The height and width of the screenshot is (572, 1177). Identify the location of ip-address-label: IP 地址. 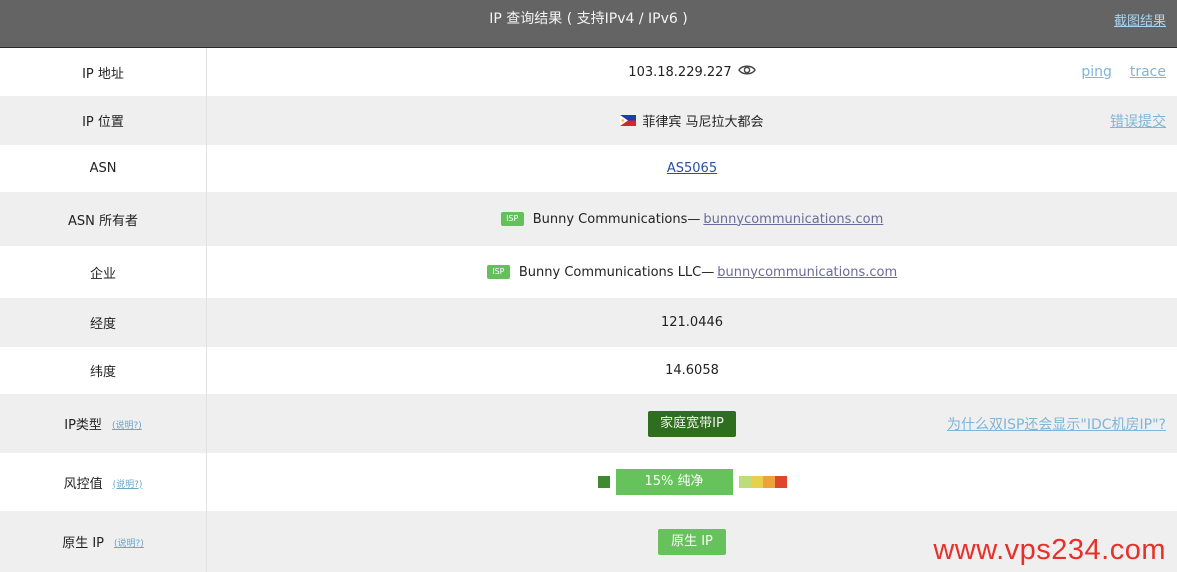
(103, 72).